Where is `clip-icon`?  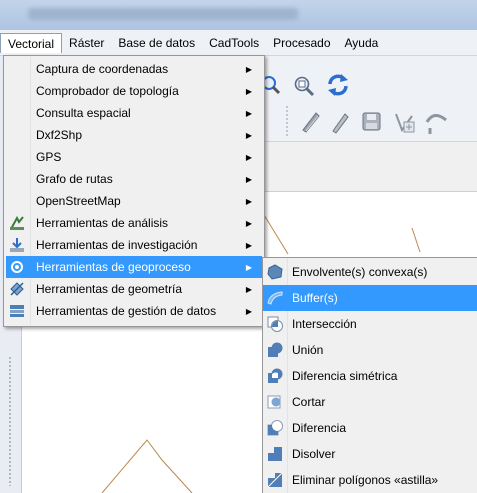 clip-icon is located at coordinates (275, 402).